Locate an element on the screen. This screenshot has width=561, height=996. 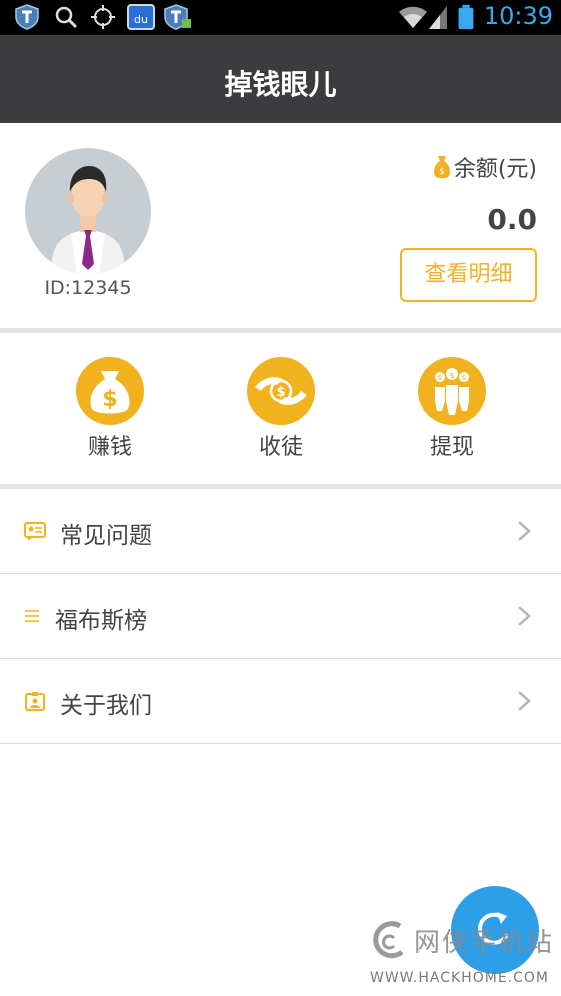
list-icon is located at coordinates (32, 616).